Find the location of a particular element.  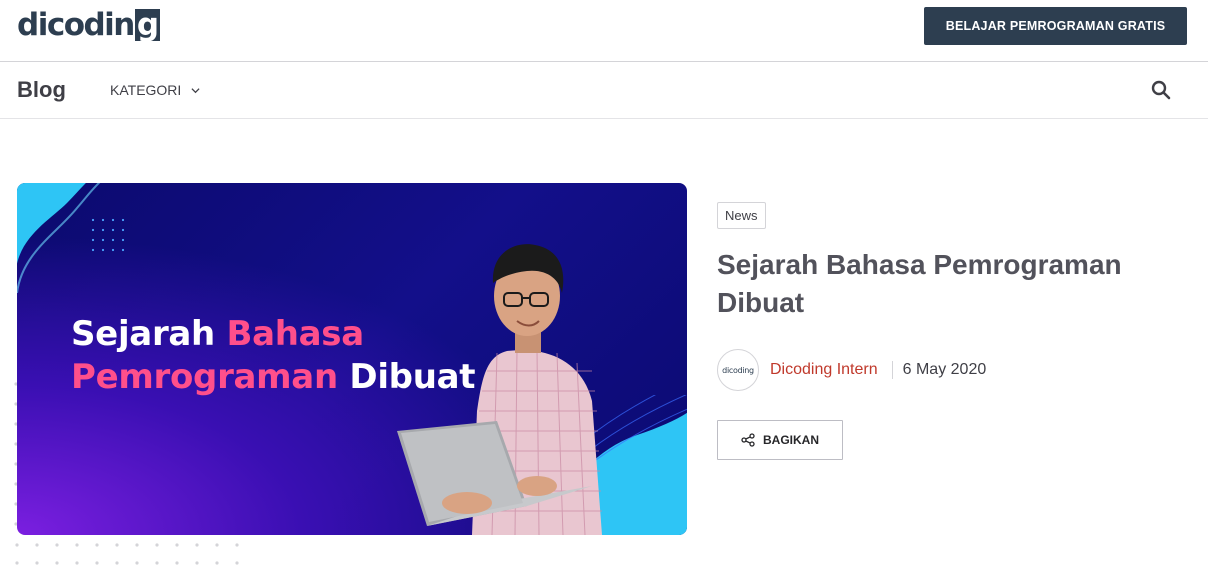

blog-navbar: Blog KATEGORI is located at coordinates (604, 90).